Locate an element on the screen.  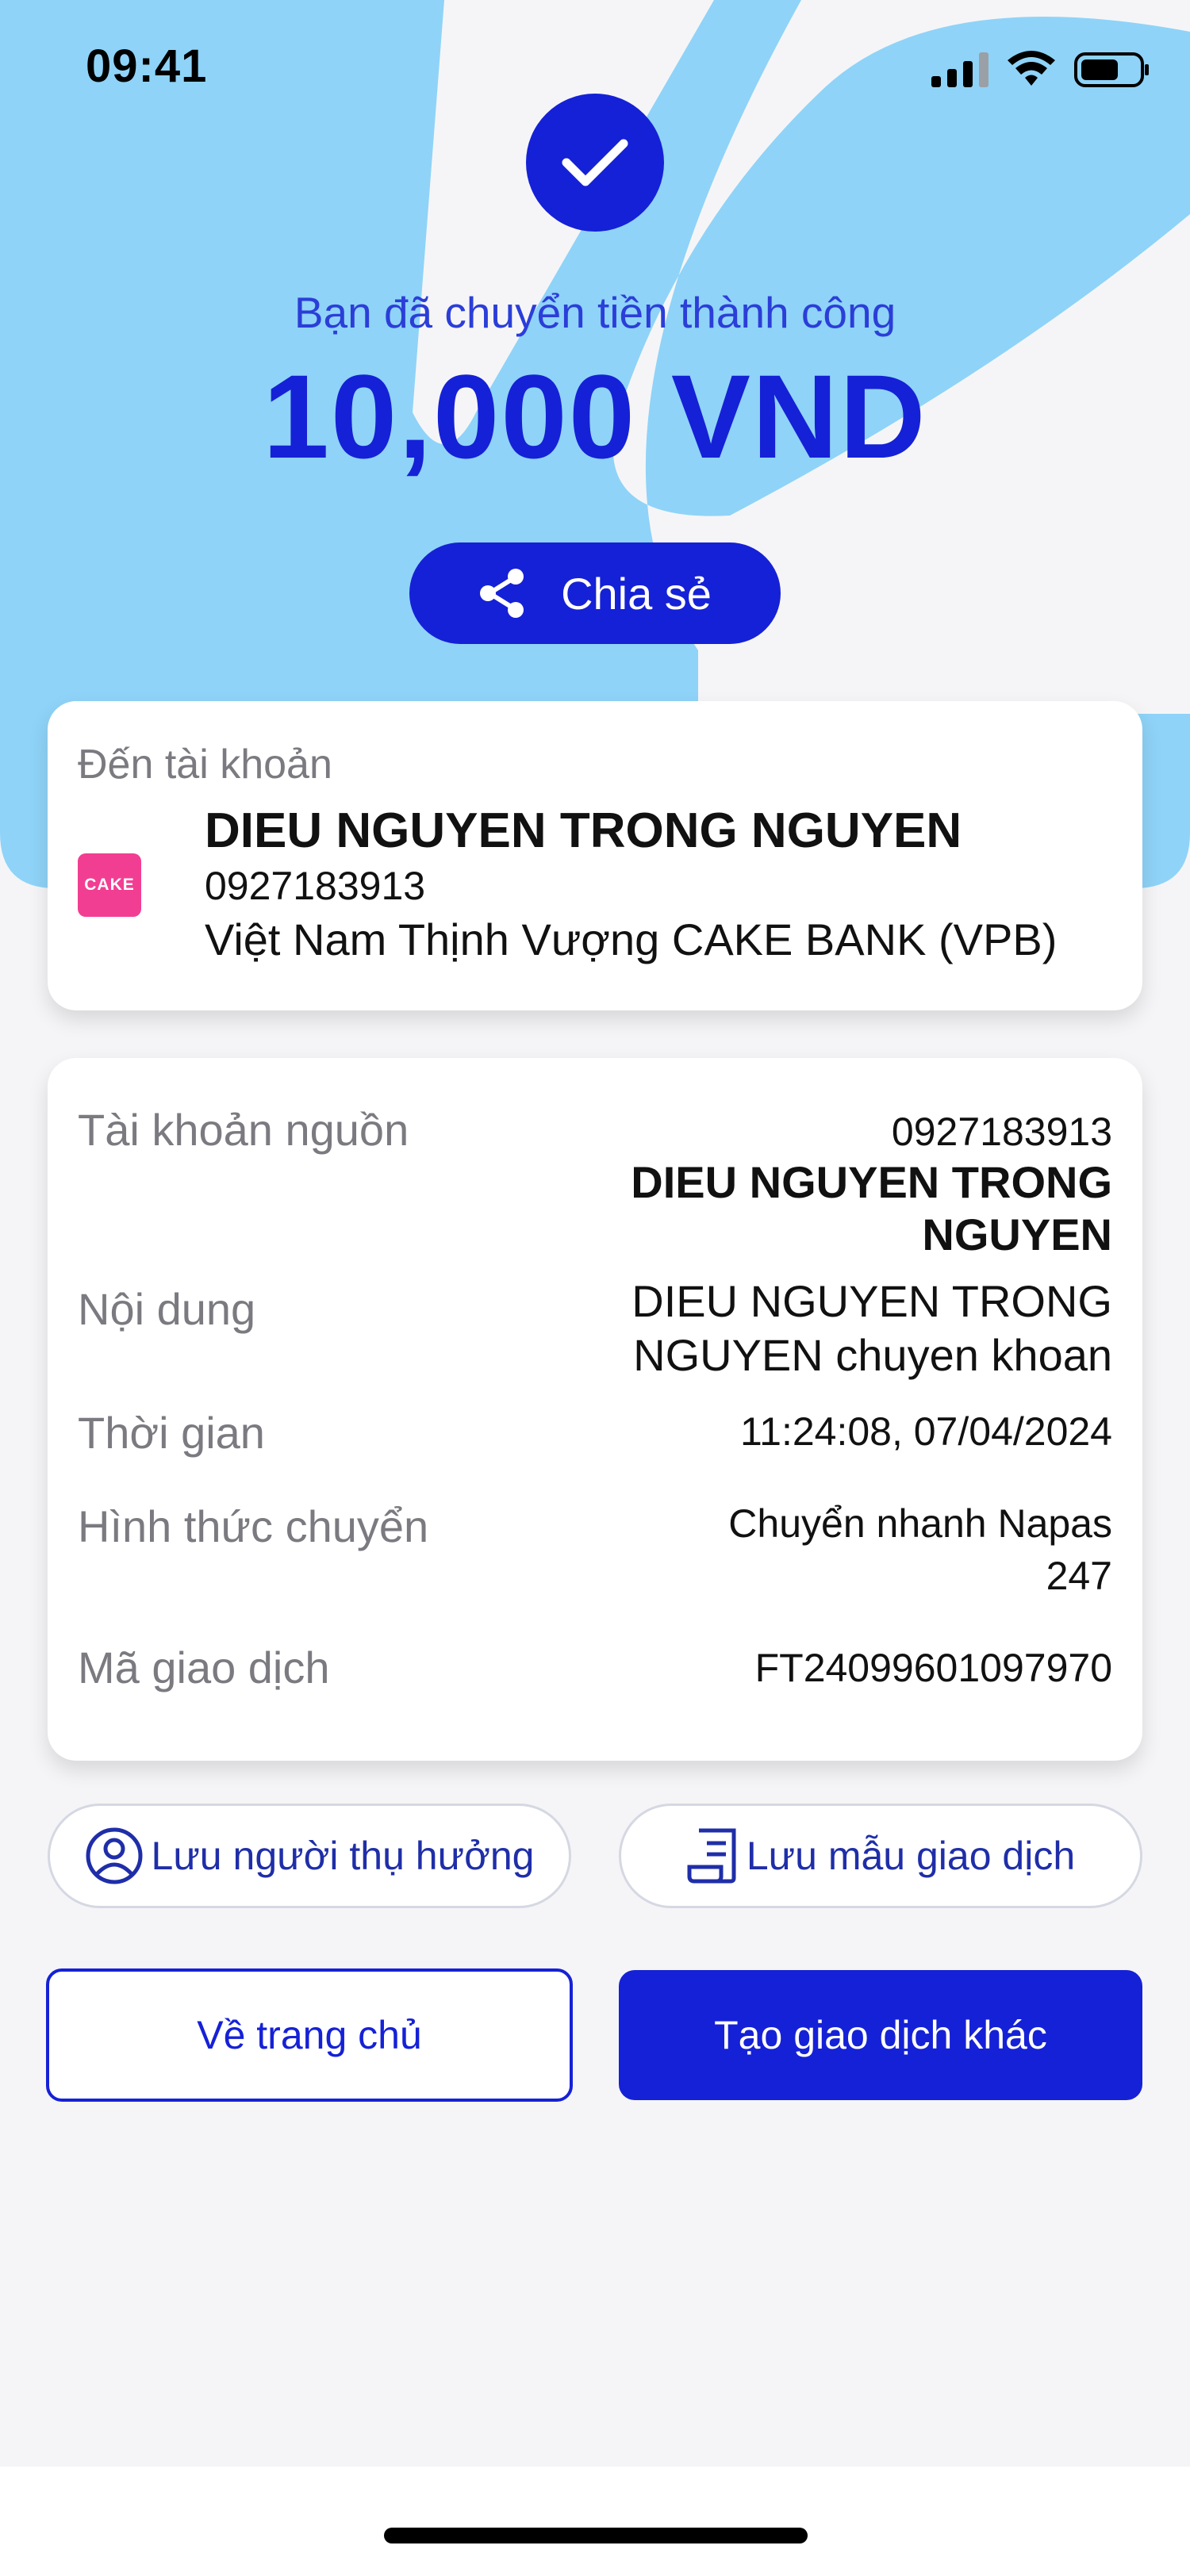
new-transaction-button: Tạo giao dịch khác is located at coordinates (880, 2035).